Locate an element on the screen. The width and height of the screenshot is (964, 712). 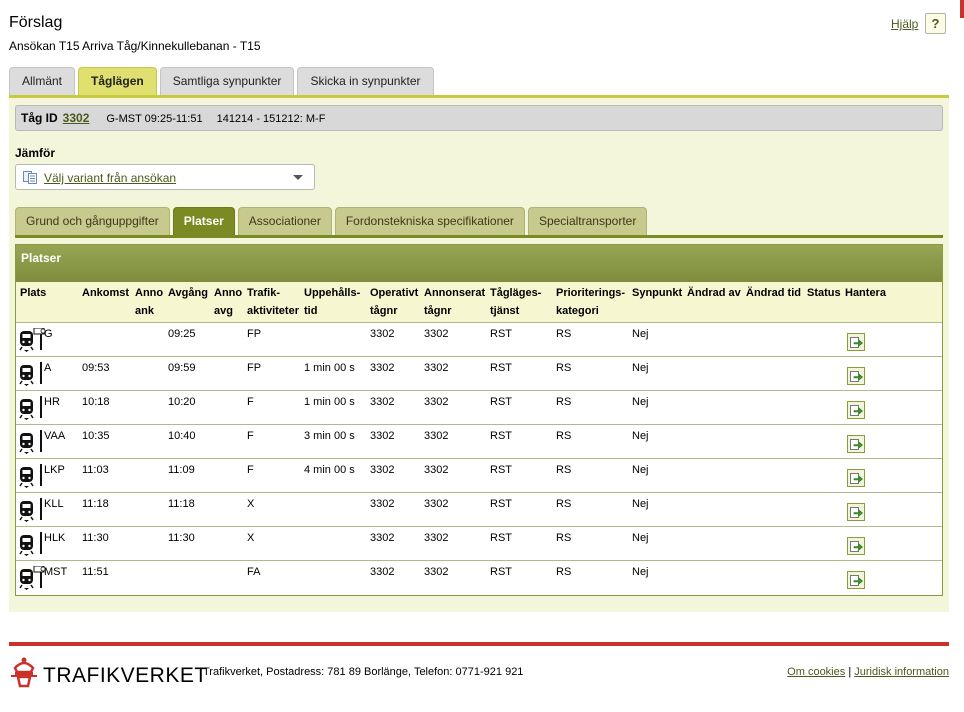
col-anno-avg: Anno is located at coordinates (228, 293).